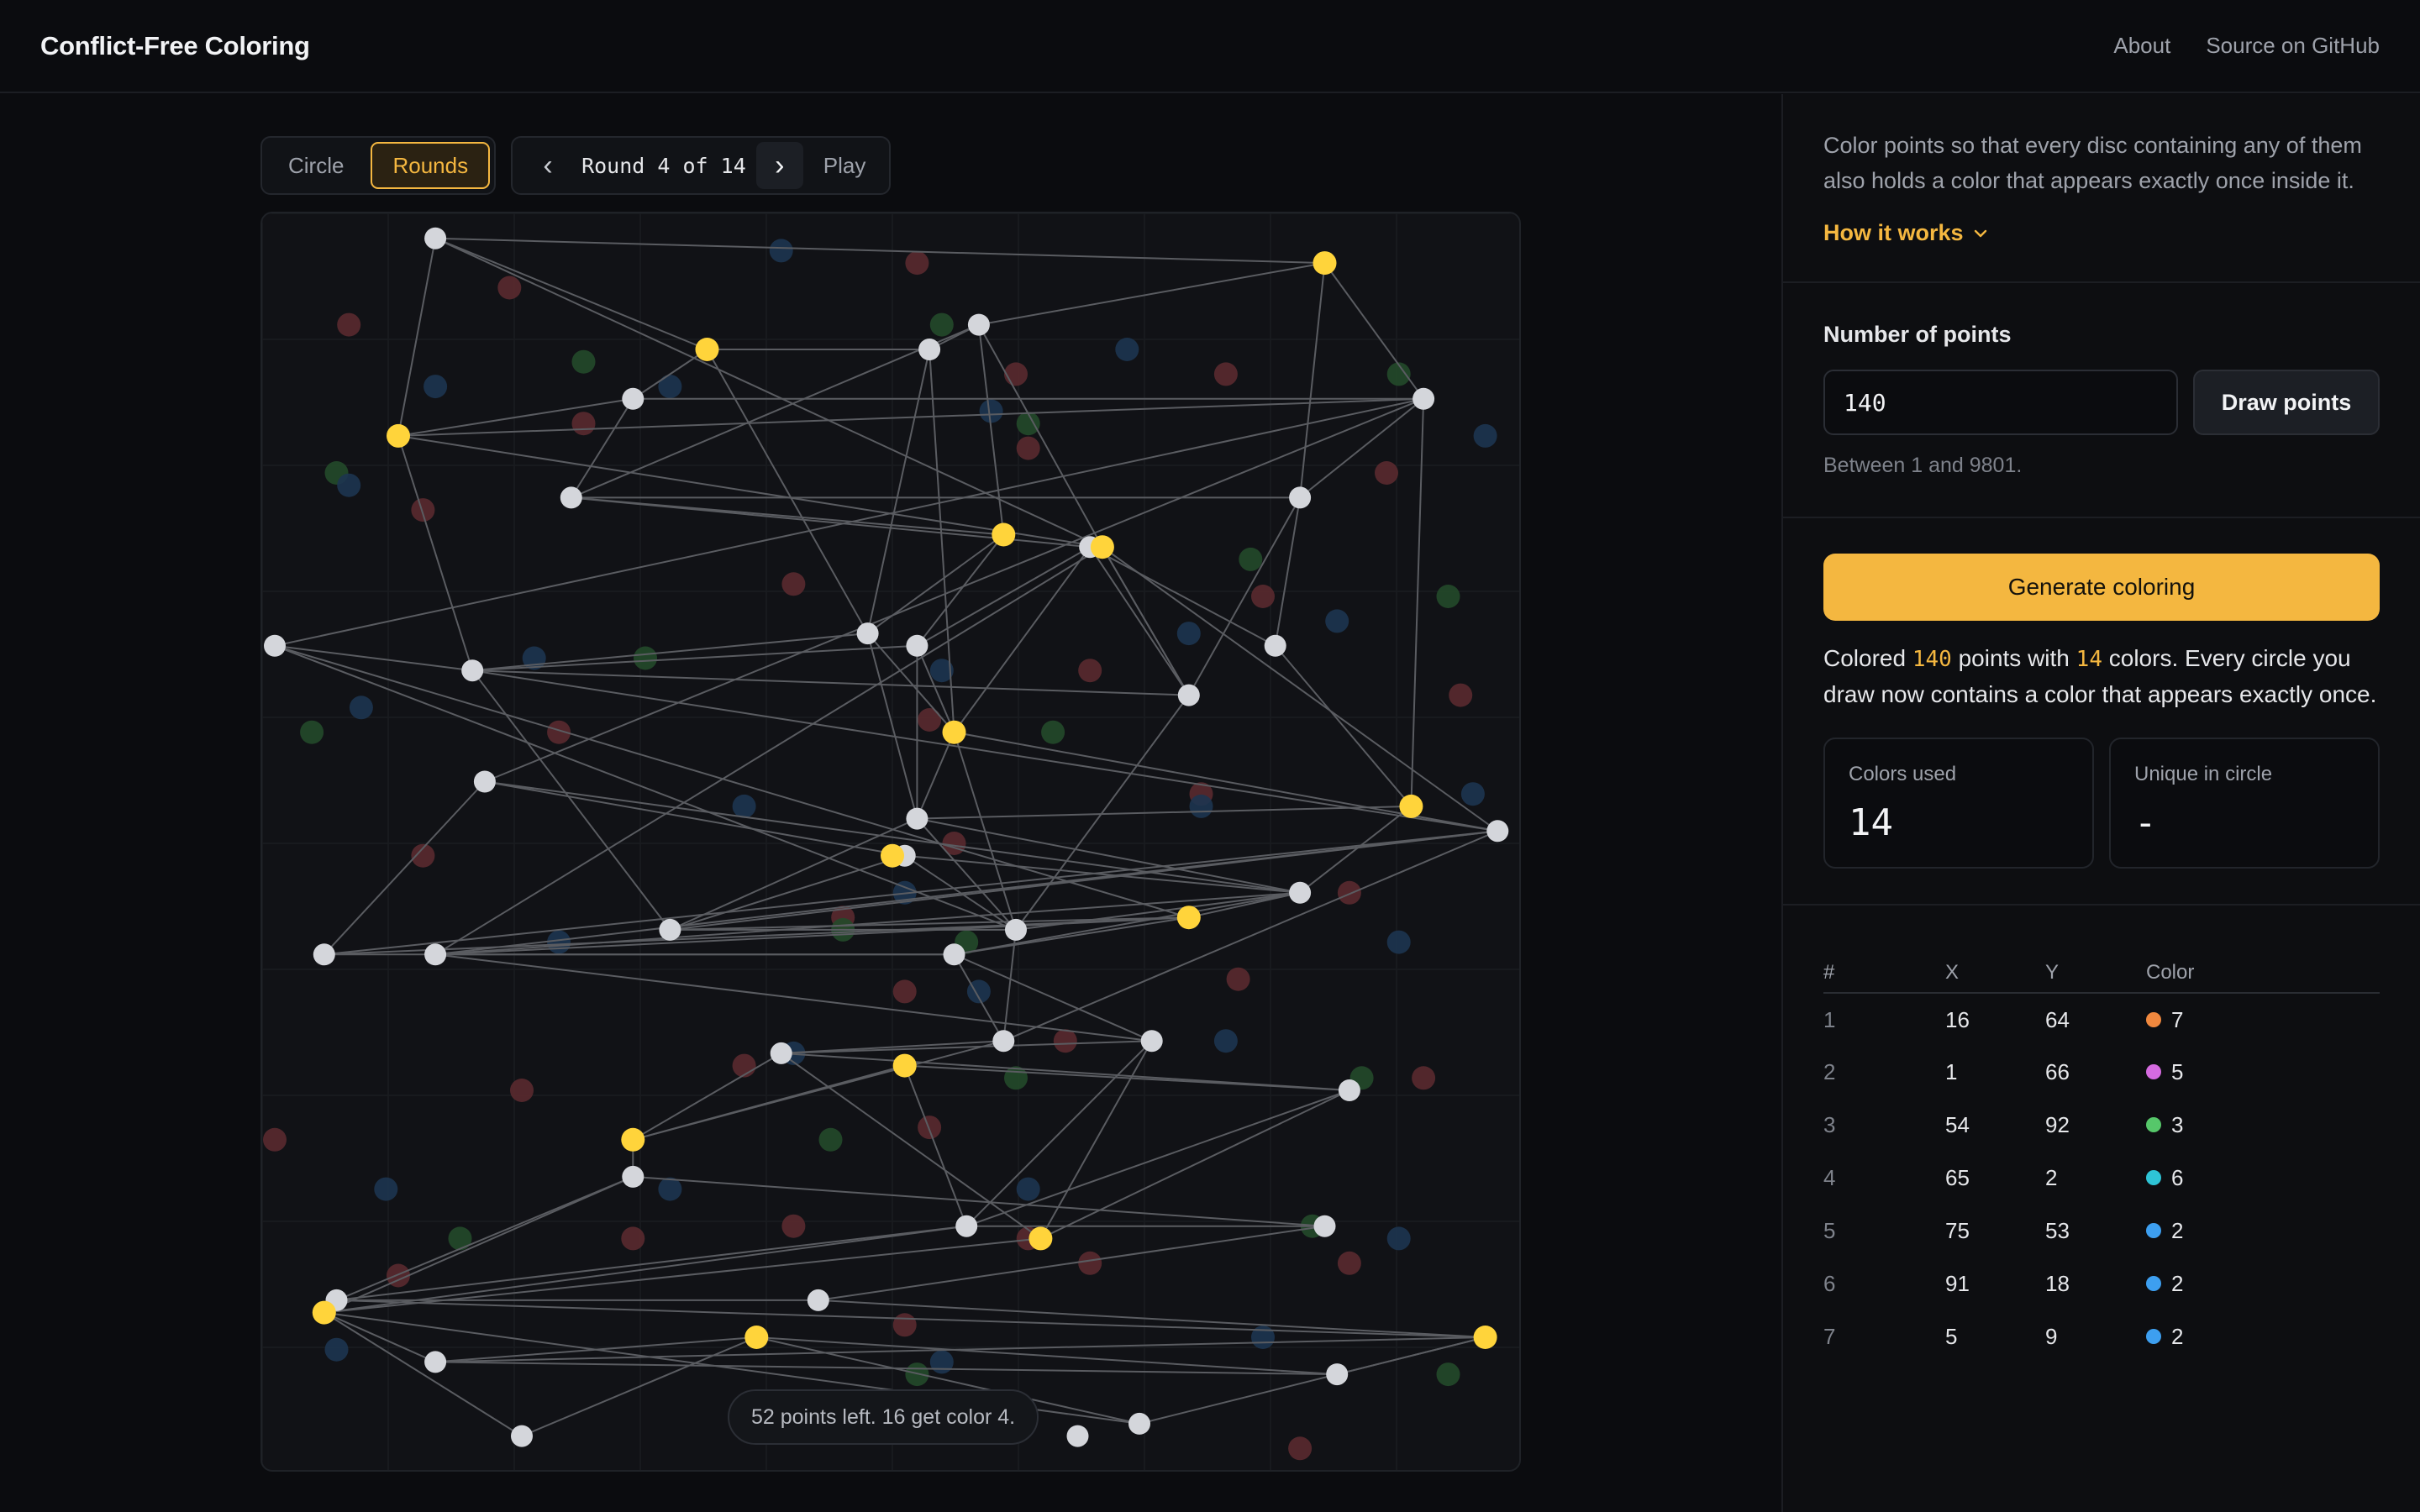 The height and width of the screenshot is (1512, 2420). What do you see at coordinates (2101, 1178) in the screenshot?
I see `table-row: 4 65 2 6` at bounding box center [2101, 1178].